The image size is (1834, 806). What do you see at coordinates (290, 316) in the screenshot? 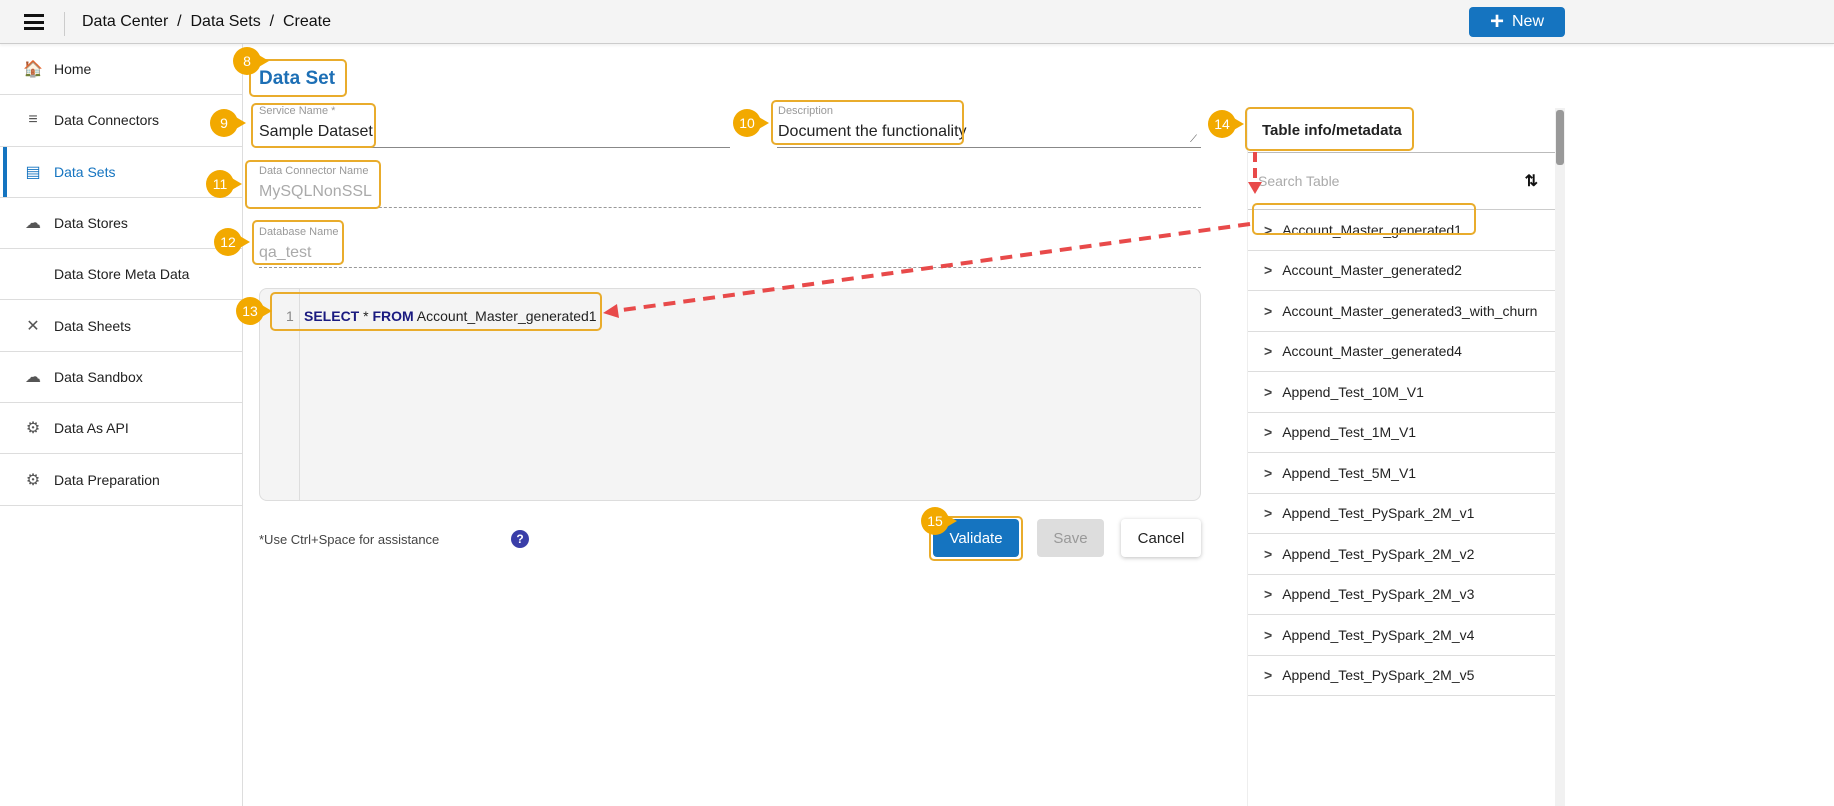
I see `line-number: 1` at bounding box center [290, 316].